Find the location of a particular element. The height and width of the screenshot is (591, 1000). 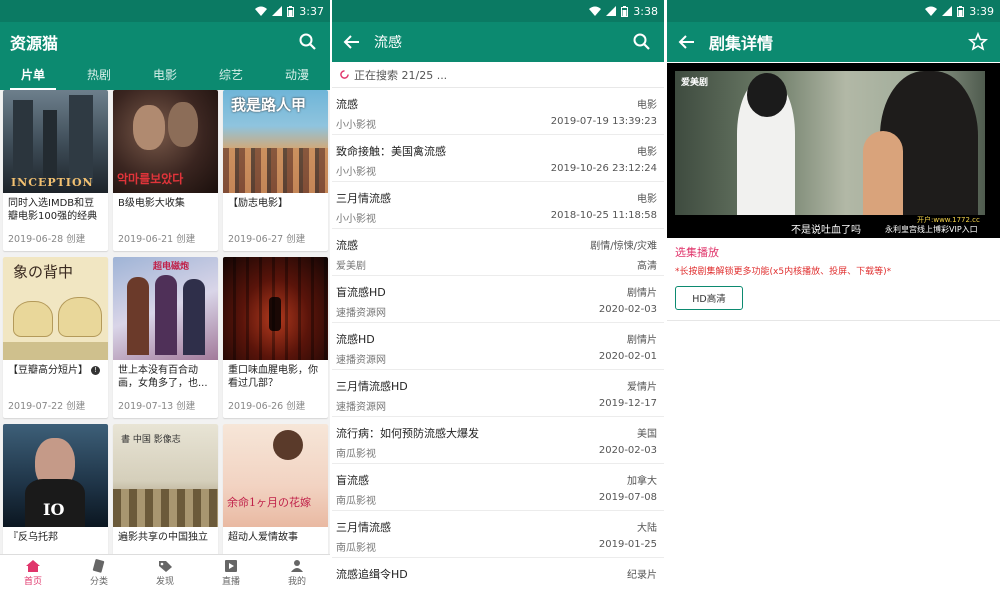

poster-title: 余命1ヶ月の花嫁 is located at coordinates (269, 502).